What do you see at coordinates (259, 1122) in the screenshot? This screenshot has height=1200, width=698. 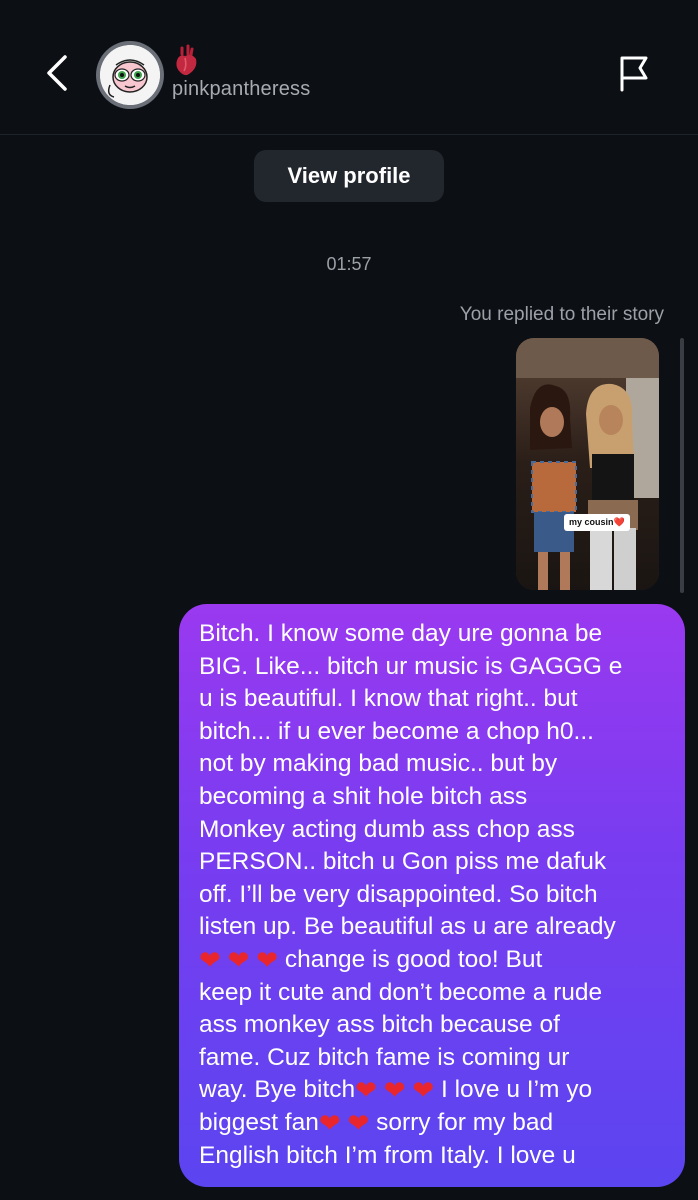 I see `message-line: biggest fan` at bounding box center [259, 1122].